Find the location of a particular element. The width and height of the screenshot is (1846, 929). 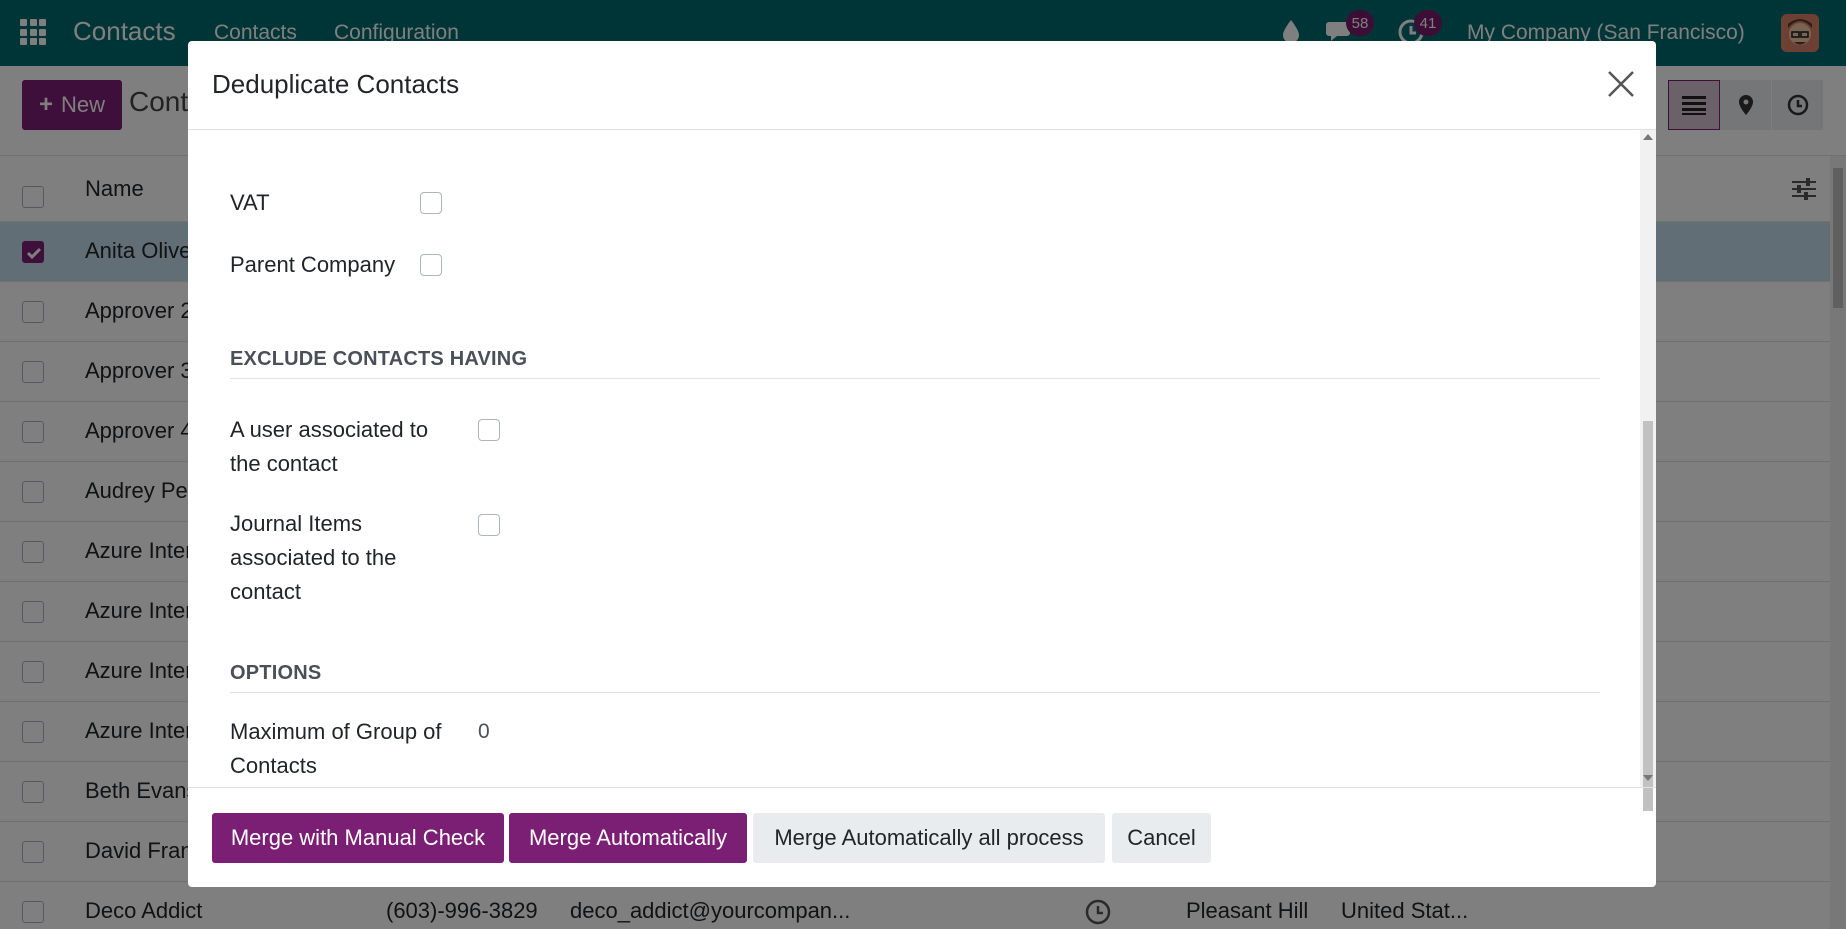

label-line: associated to the is located at coordinates (313, 557).